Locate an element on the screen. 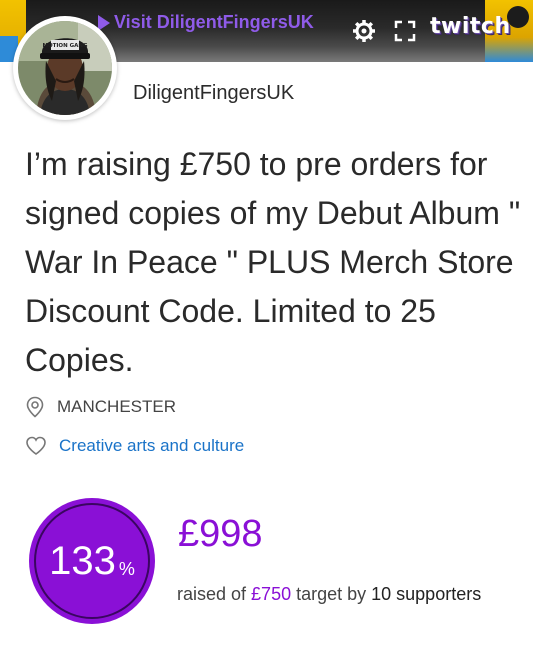  play-triangle-icon is located at coordinates (104, 22).